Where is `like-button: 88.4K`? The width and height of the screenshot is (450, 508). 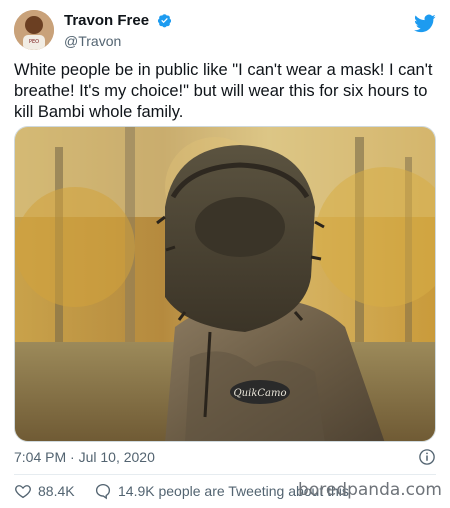
like-button: 88.4K is located at coordinates (44, 491).